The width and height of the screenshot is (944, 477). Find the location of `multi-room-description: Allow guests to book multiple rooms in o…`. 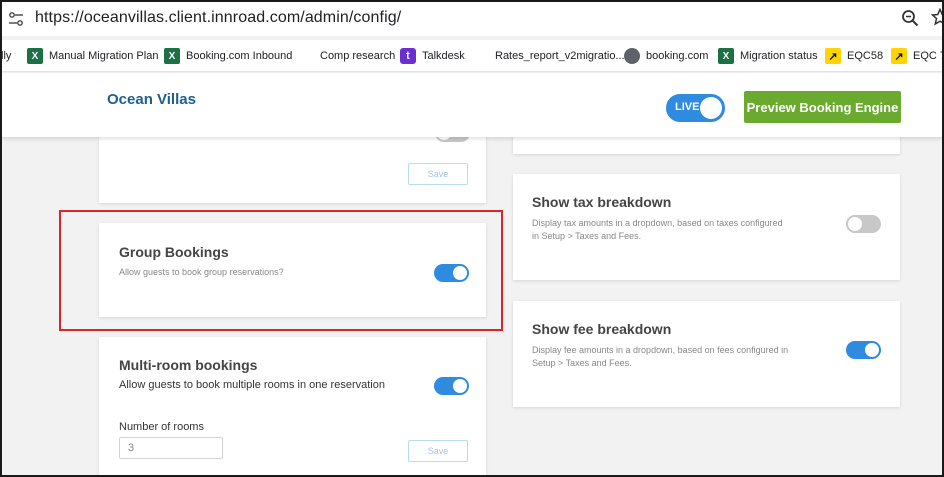

multi-room-description: Allow guests to book multiple rooms in o… is located at coordinates (252, 385).